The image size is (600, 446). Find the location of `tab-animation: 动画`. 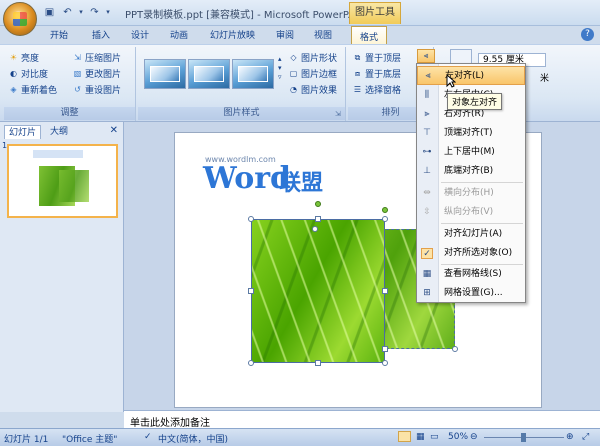

tab-animation: 动画 is located at coordinates (179, 34).